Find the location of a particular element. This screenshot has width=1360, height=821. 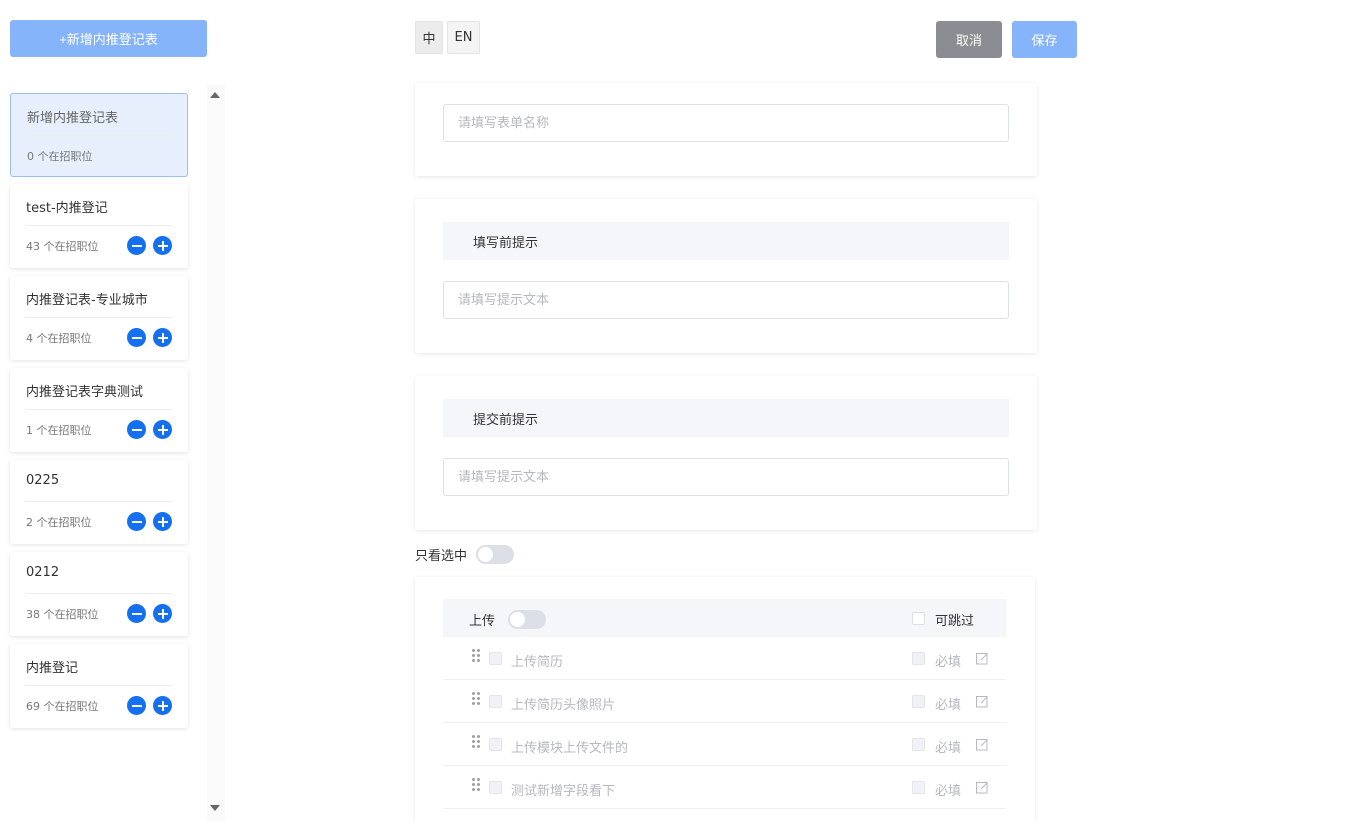

form-card-positions: 2 个在招职位 is located at coordinates (59, 522).